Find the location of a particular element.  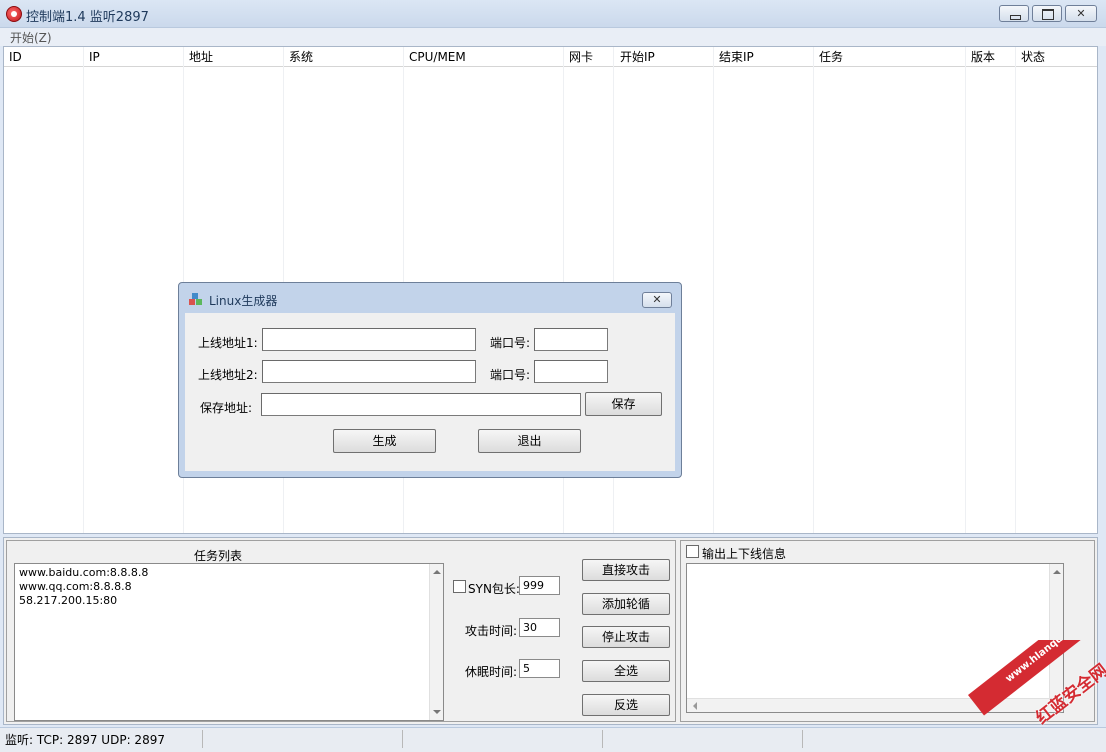

syn-length-input: 999 is located at coordinates (539, 585).